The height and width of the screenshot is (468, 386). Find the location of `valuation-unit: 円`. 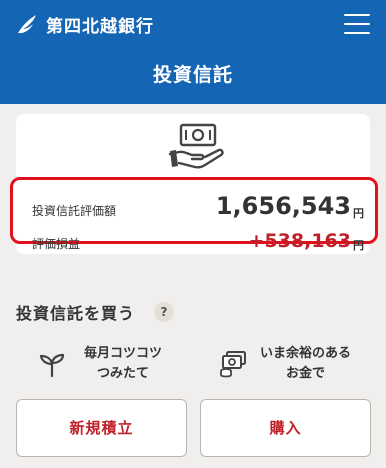

valuation-unit: 円 is located at coordinates (358, 213).